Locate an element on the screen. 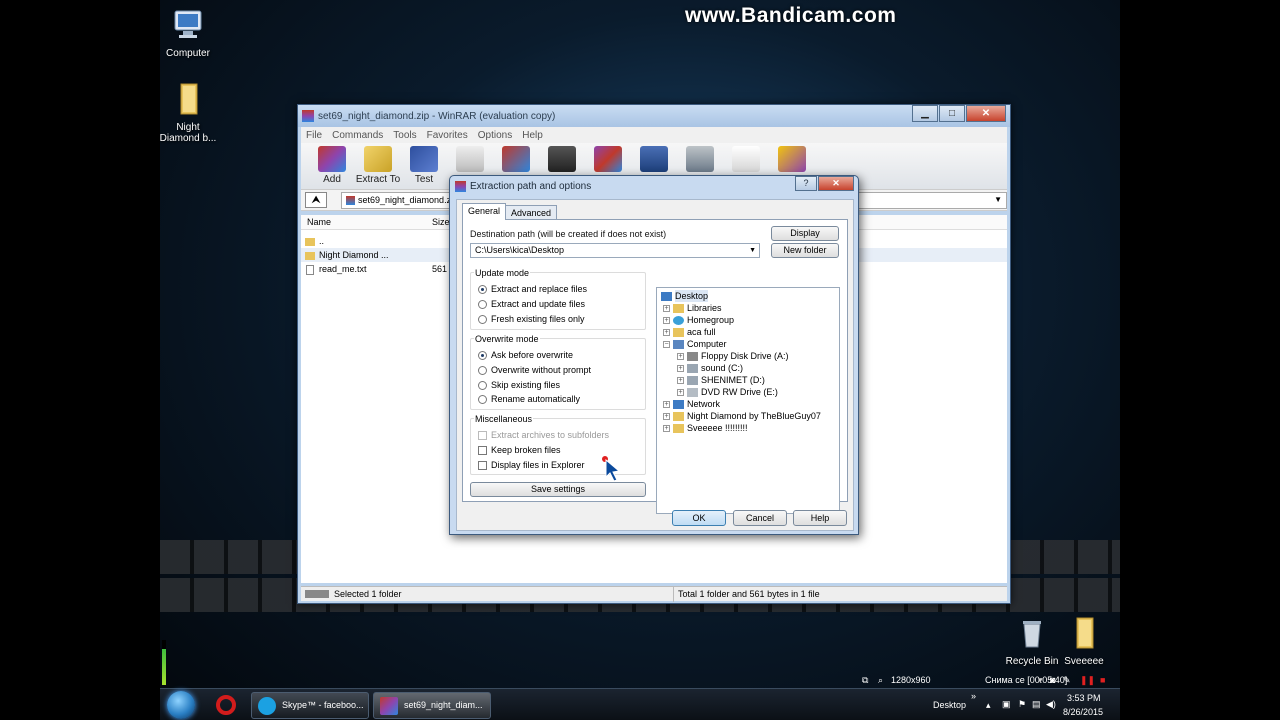 The width and height of the screenshot is (1280, 720). tree-item-desktop: Desktop is located at coordinates (685, 296).